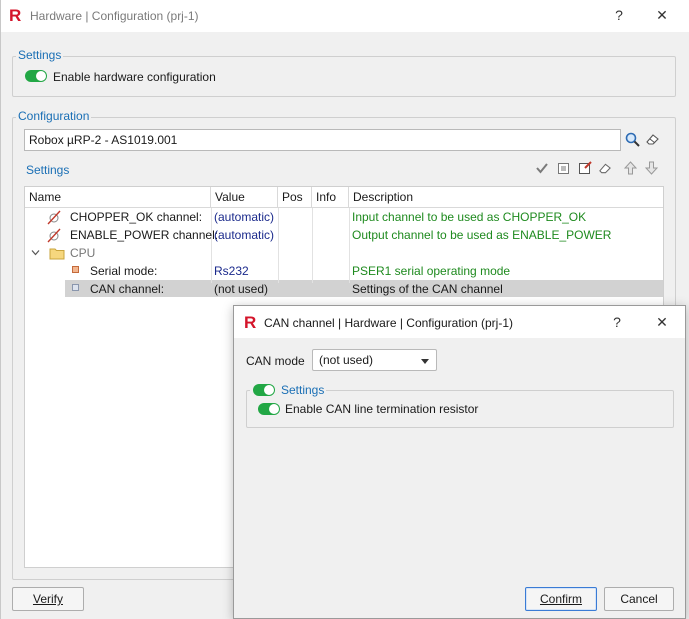 This screenshot has width=689, height=619. I want to click on enable-hardware-toggle, so click(36, 76).